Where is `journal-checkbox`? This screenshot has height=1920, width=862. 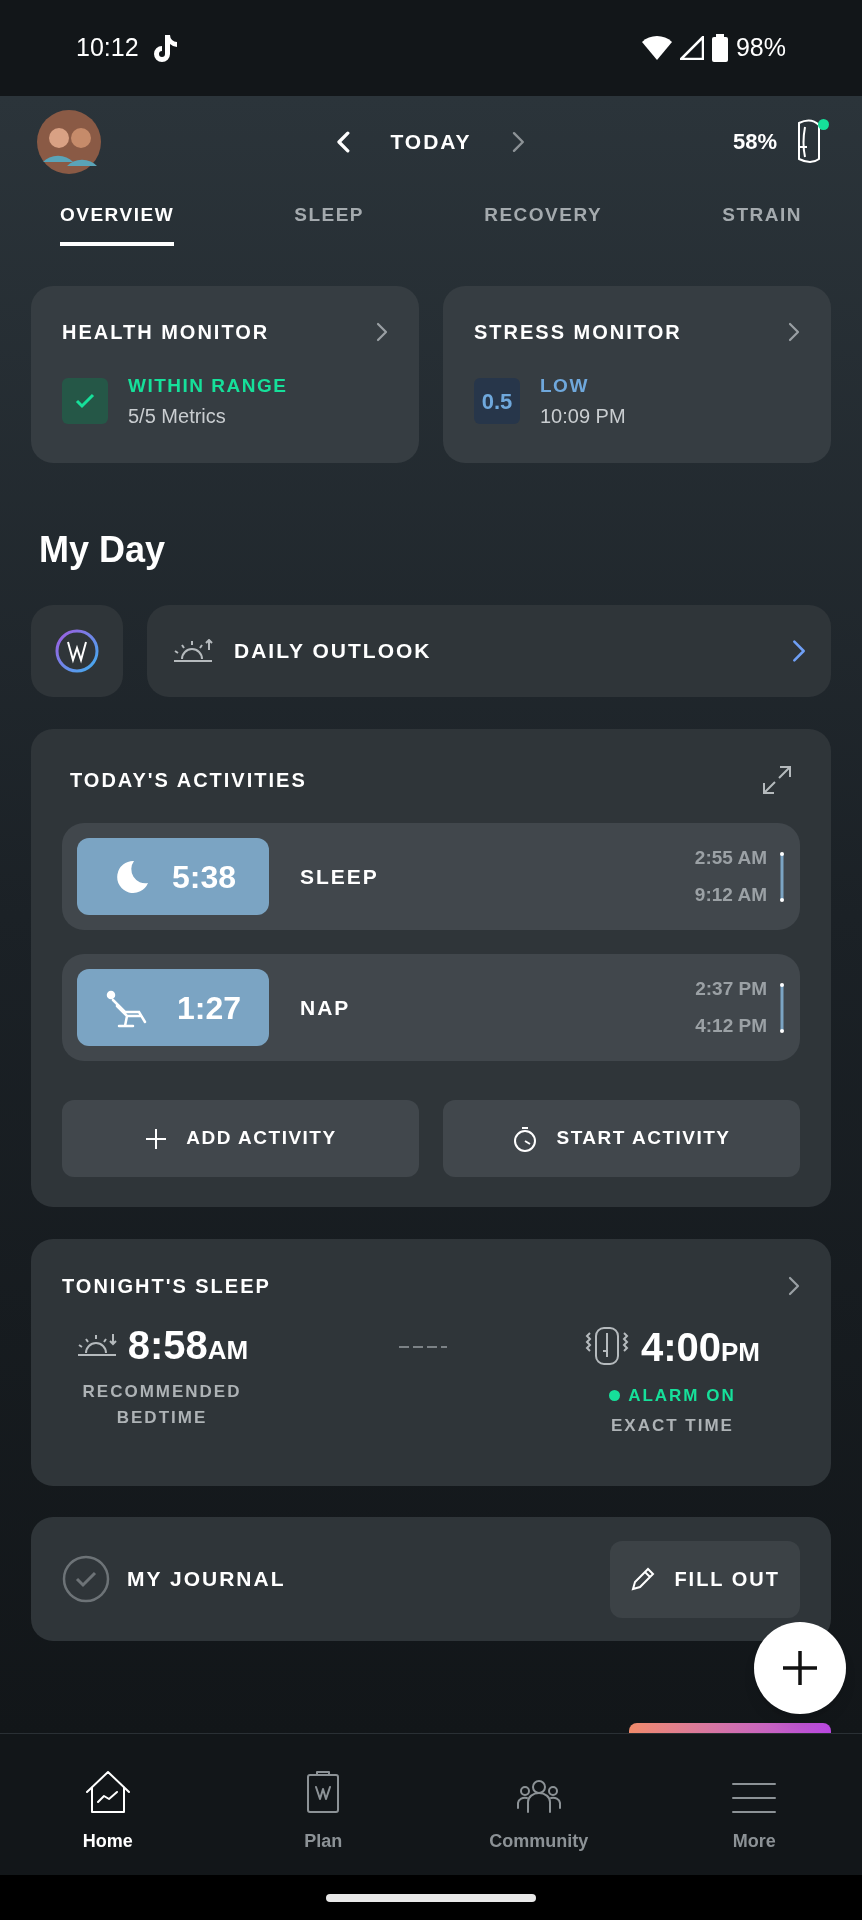 journal-checkbox is located at coordinates (86, 1579).